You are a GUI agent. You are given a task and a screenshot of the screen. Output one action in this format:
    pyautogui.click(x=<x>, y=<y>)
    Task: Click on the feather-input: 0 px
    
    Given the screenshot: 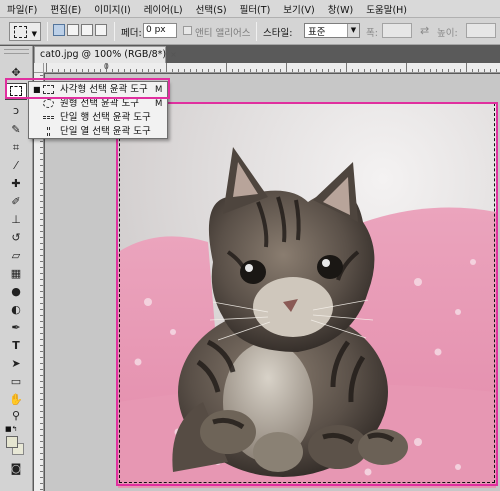 What is the action you would take?
    pyautogui.click(x=160, y=30)
    